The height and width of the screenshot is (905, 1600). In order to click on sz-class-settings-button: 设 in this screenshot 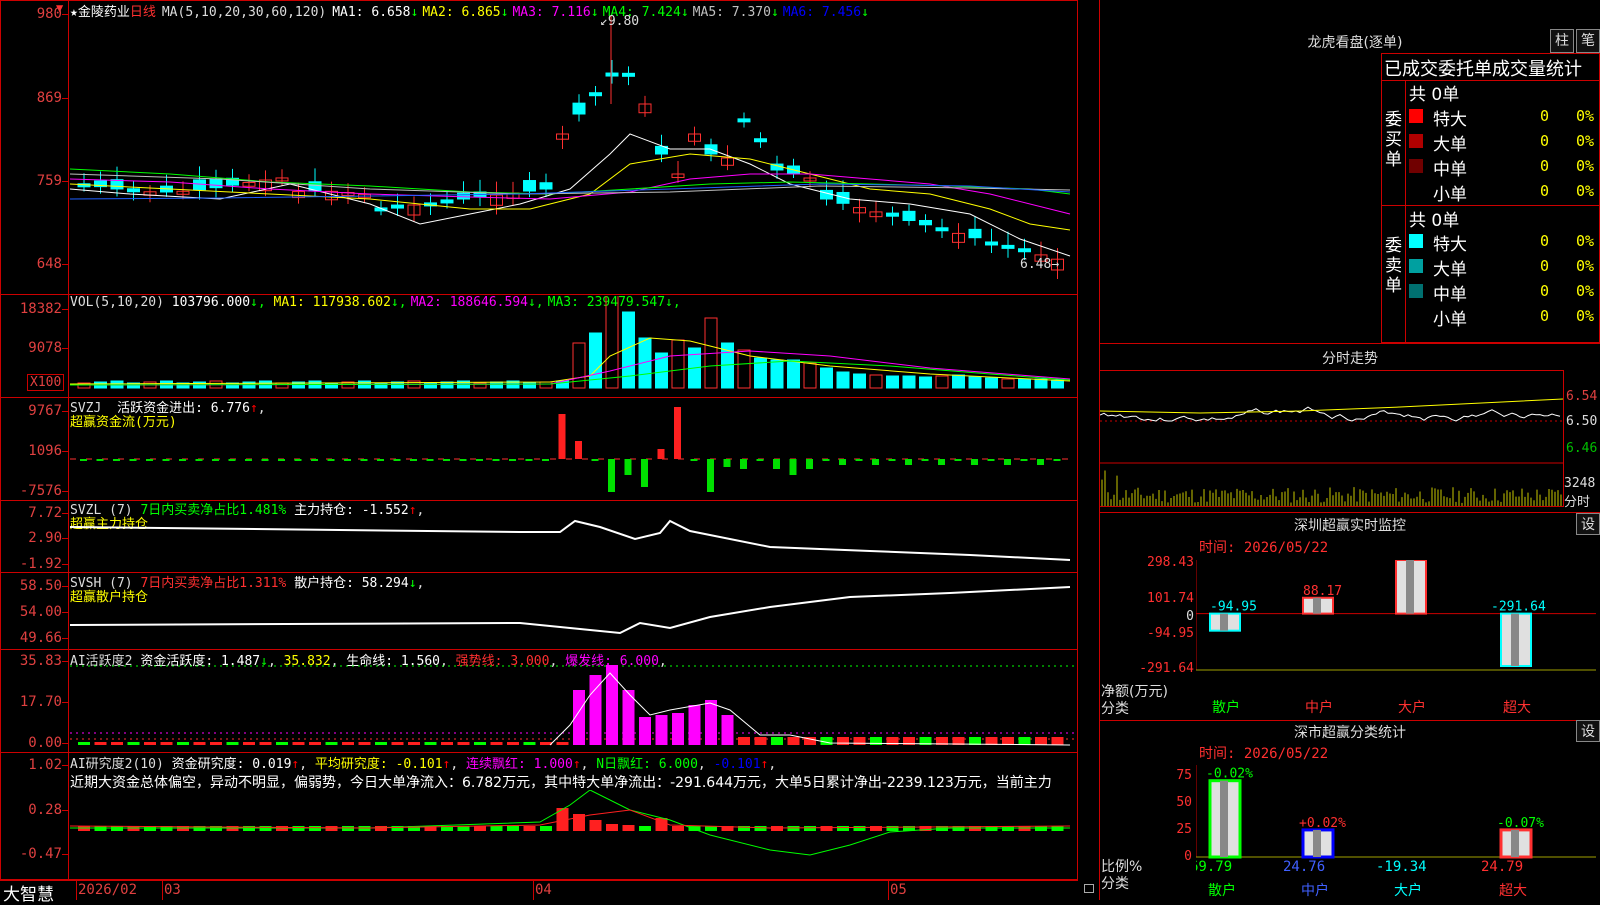, I will do `click(1588, 731)`.